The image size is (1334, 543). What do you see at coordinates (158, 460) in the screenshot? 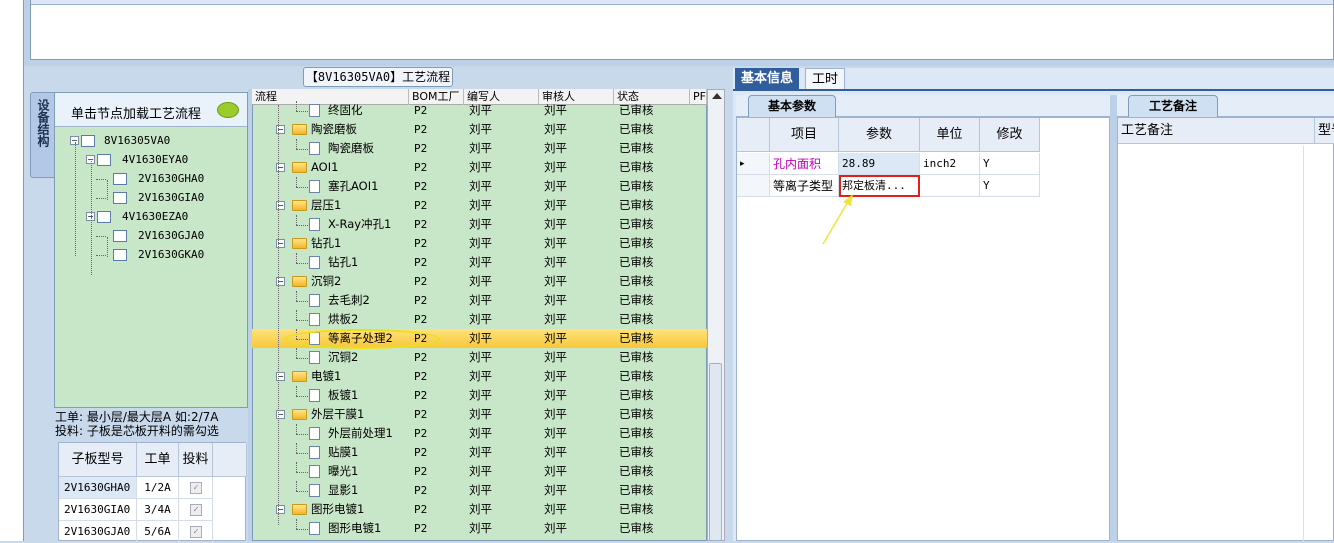
I see `sub-grid-header: 工单` at bounding box center [158, 460].